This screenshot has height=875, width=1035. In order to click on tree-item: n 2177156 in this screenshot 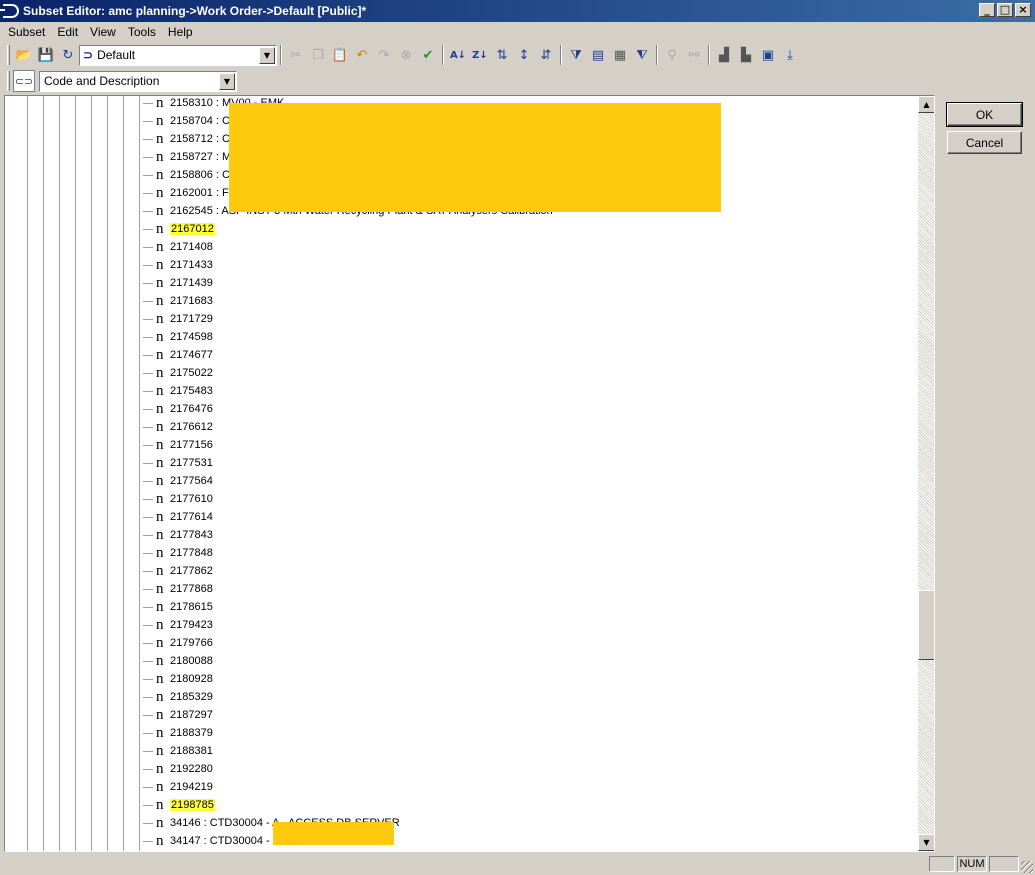, I will do `click(178, 445)`.